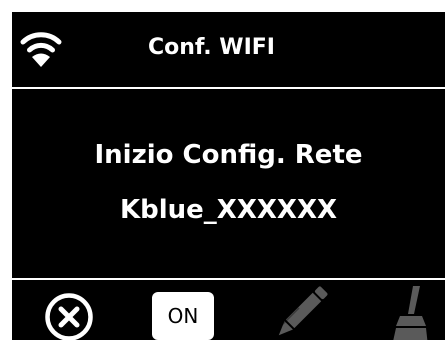 This screenshot has width=445, height=340. Describe the element at coordinates (228, 210) in the screenshot. I see `network-name: Kblue_XXXXXX` at that location.